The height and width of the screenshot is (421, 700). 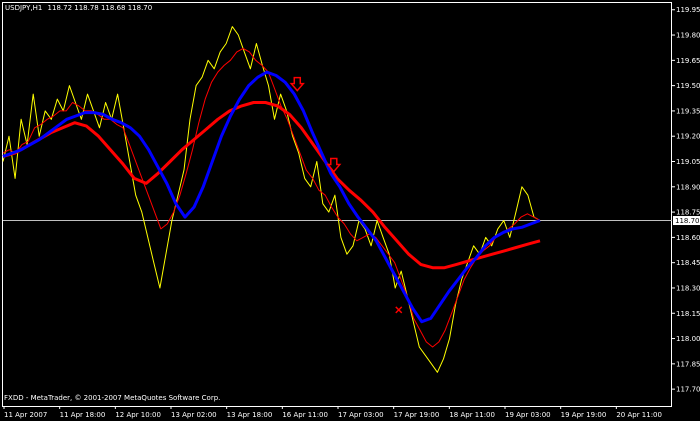 What do you see at coordinates (138, 415) in the screenshot?
I see `x-tick-label: 12 Apr 10:00` at bounding box center [138, 415].